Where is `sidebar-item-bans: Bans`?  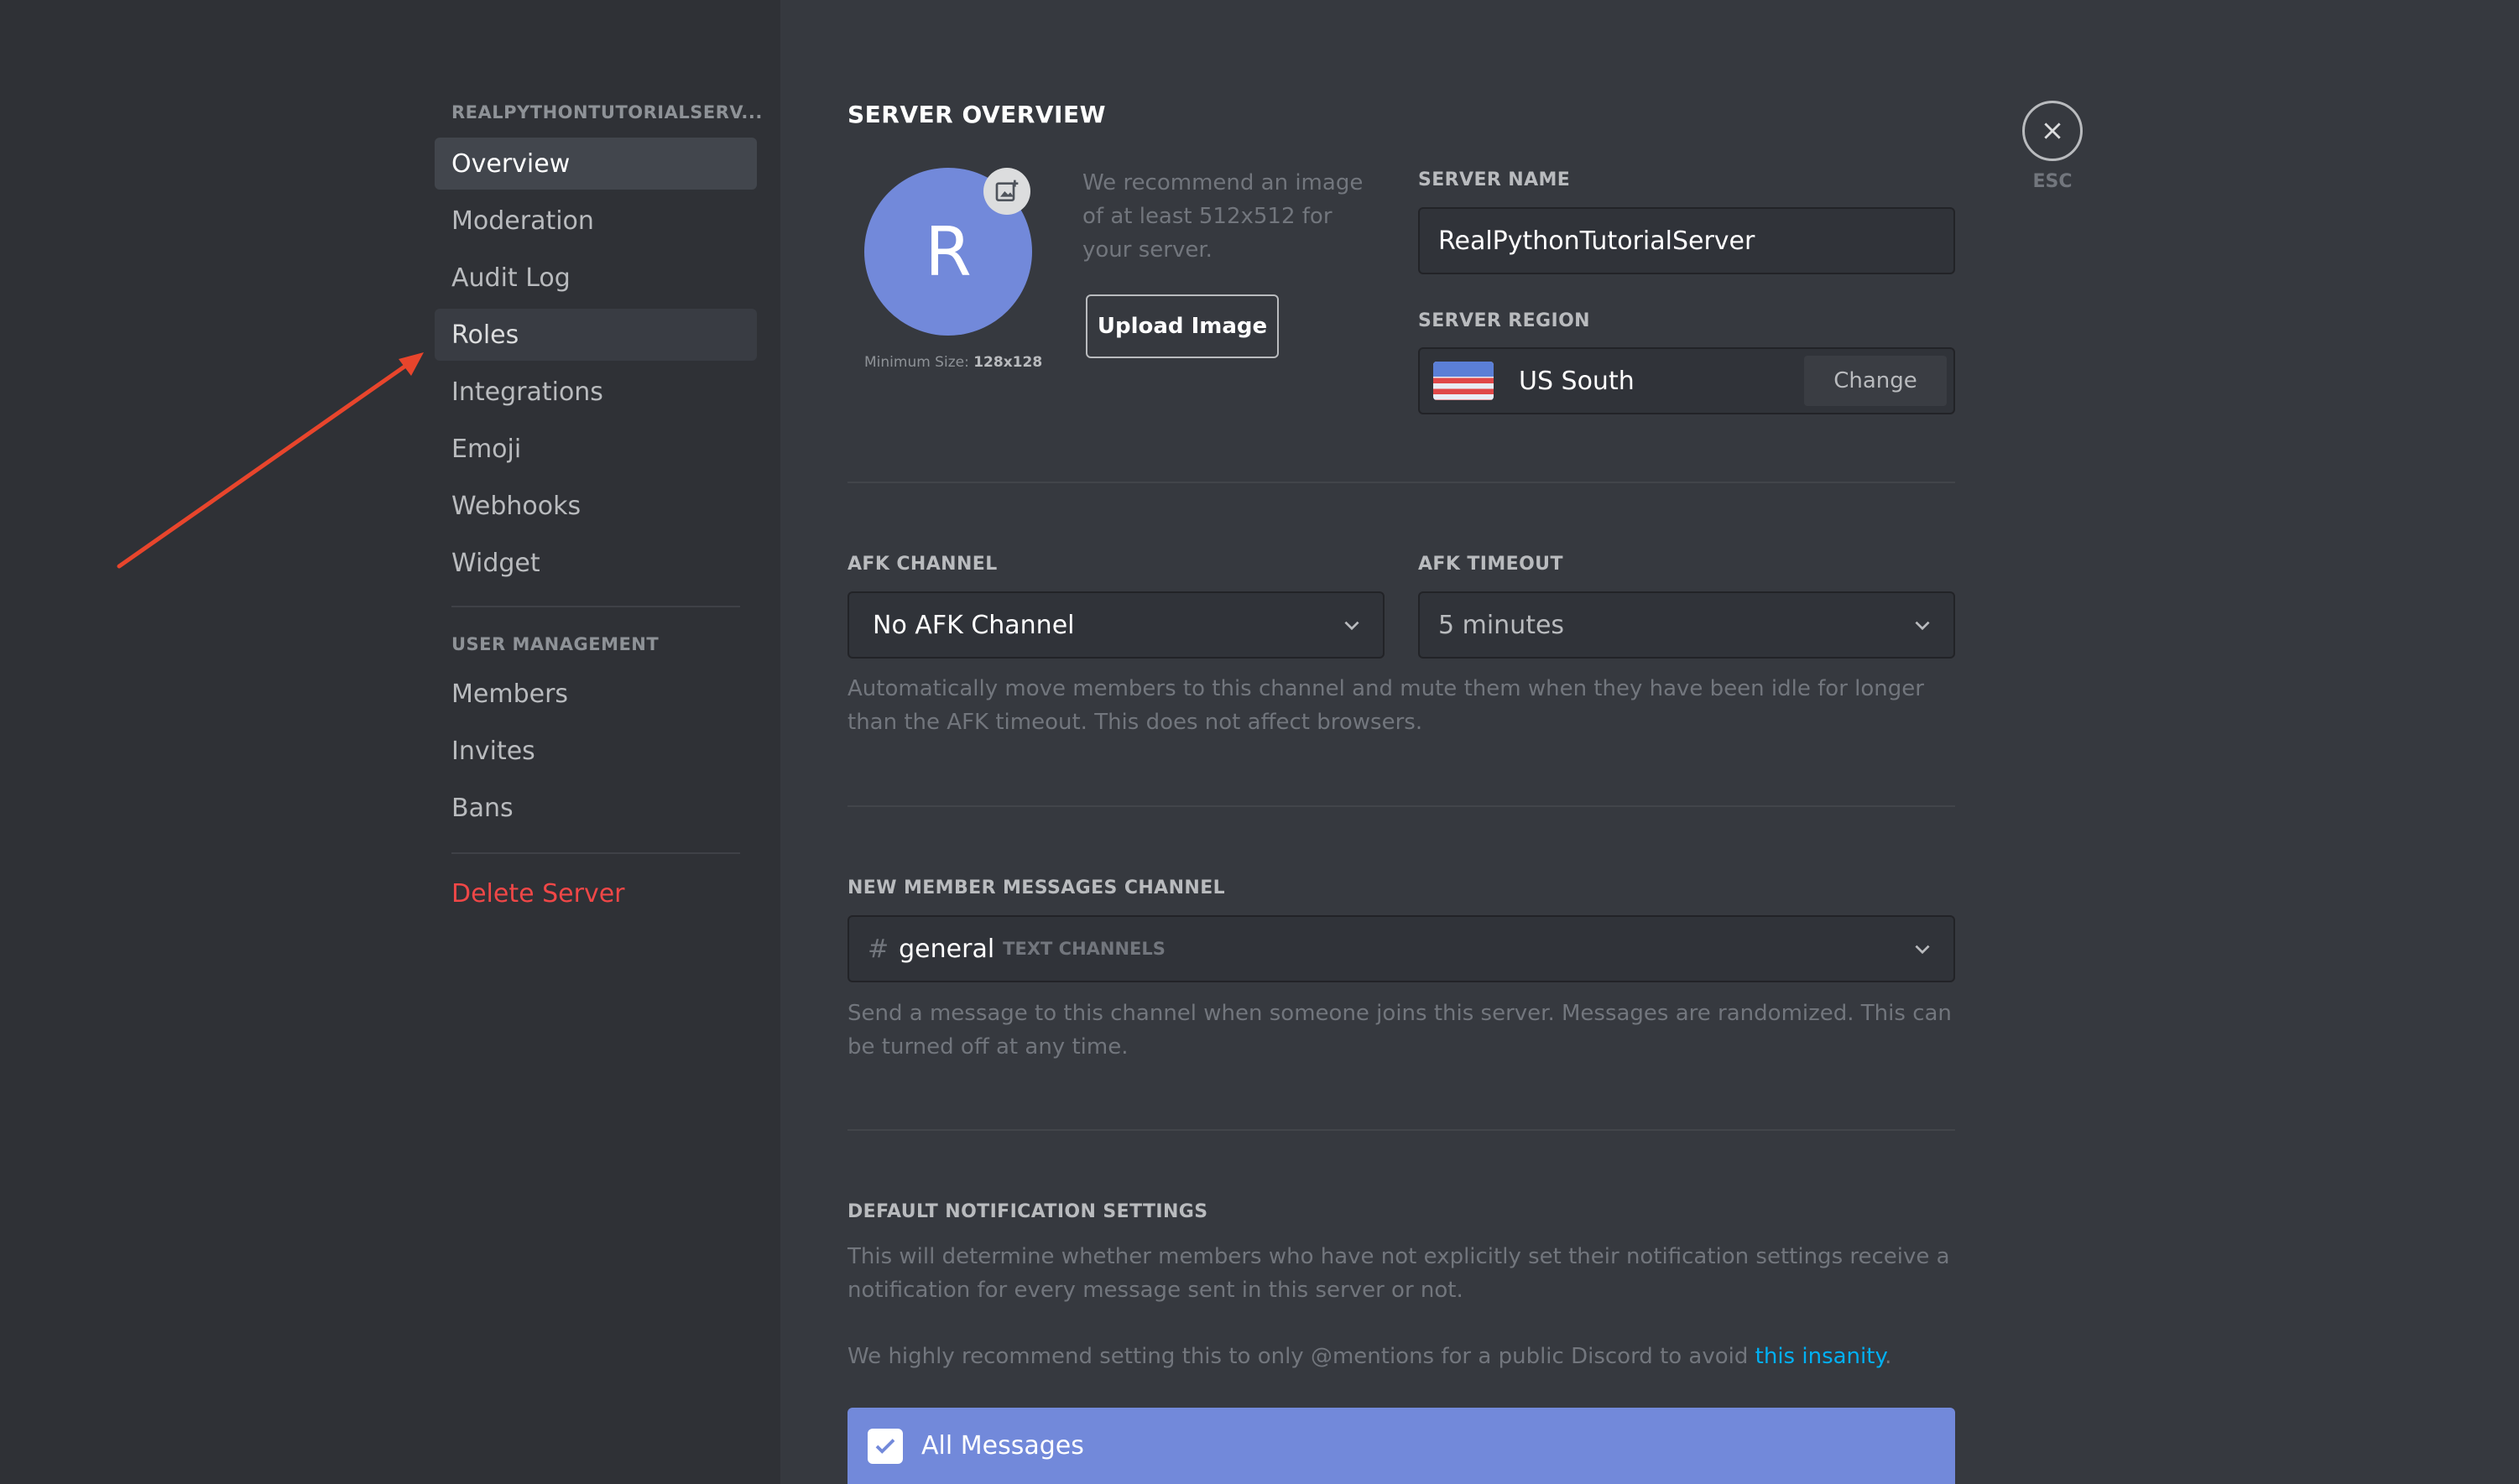 sidebar-item-bans: Bans is located at coordinates (596, 808).